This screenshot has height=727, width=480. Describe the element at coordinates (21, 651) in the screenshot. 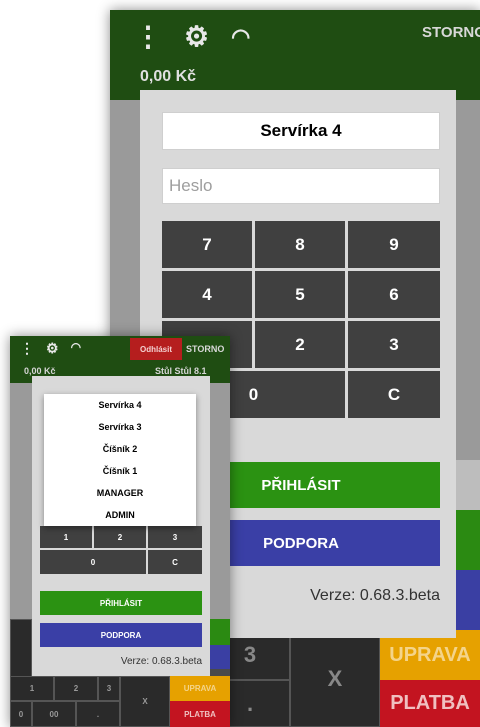

I see `bg-key-blank-small` at that location.